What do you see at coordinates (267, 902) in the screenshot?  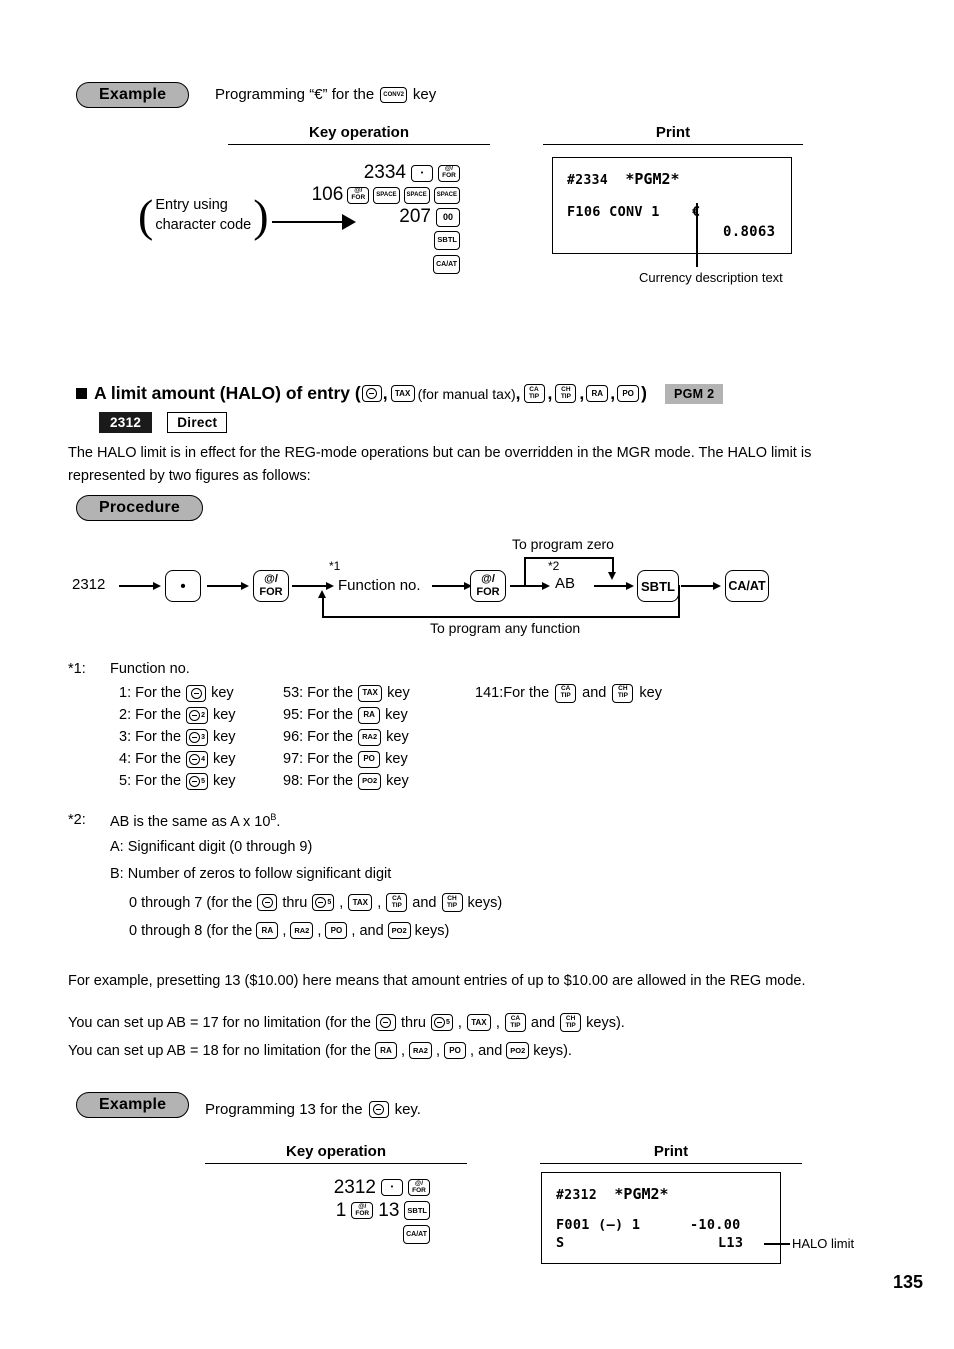 I see `minus-key-icon` at bounding box center [267, 902].